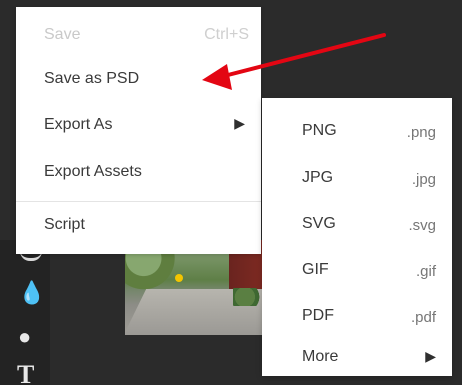 The width and height of the screenshot is (473, 389). I want to click on export-gif-item: GIF .gif, so click(357, 272).